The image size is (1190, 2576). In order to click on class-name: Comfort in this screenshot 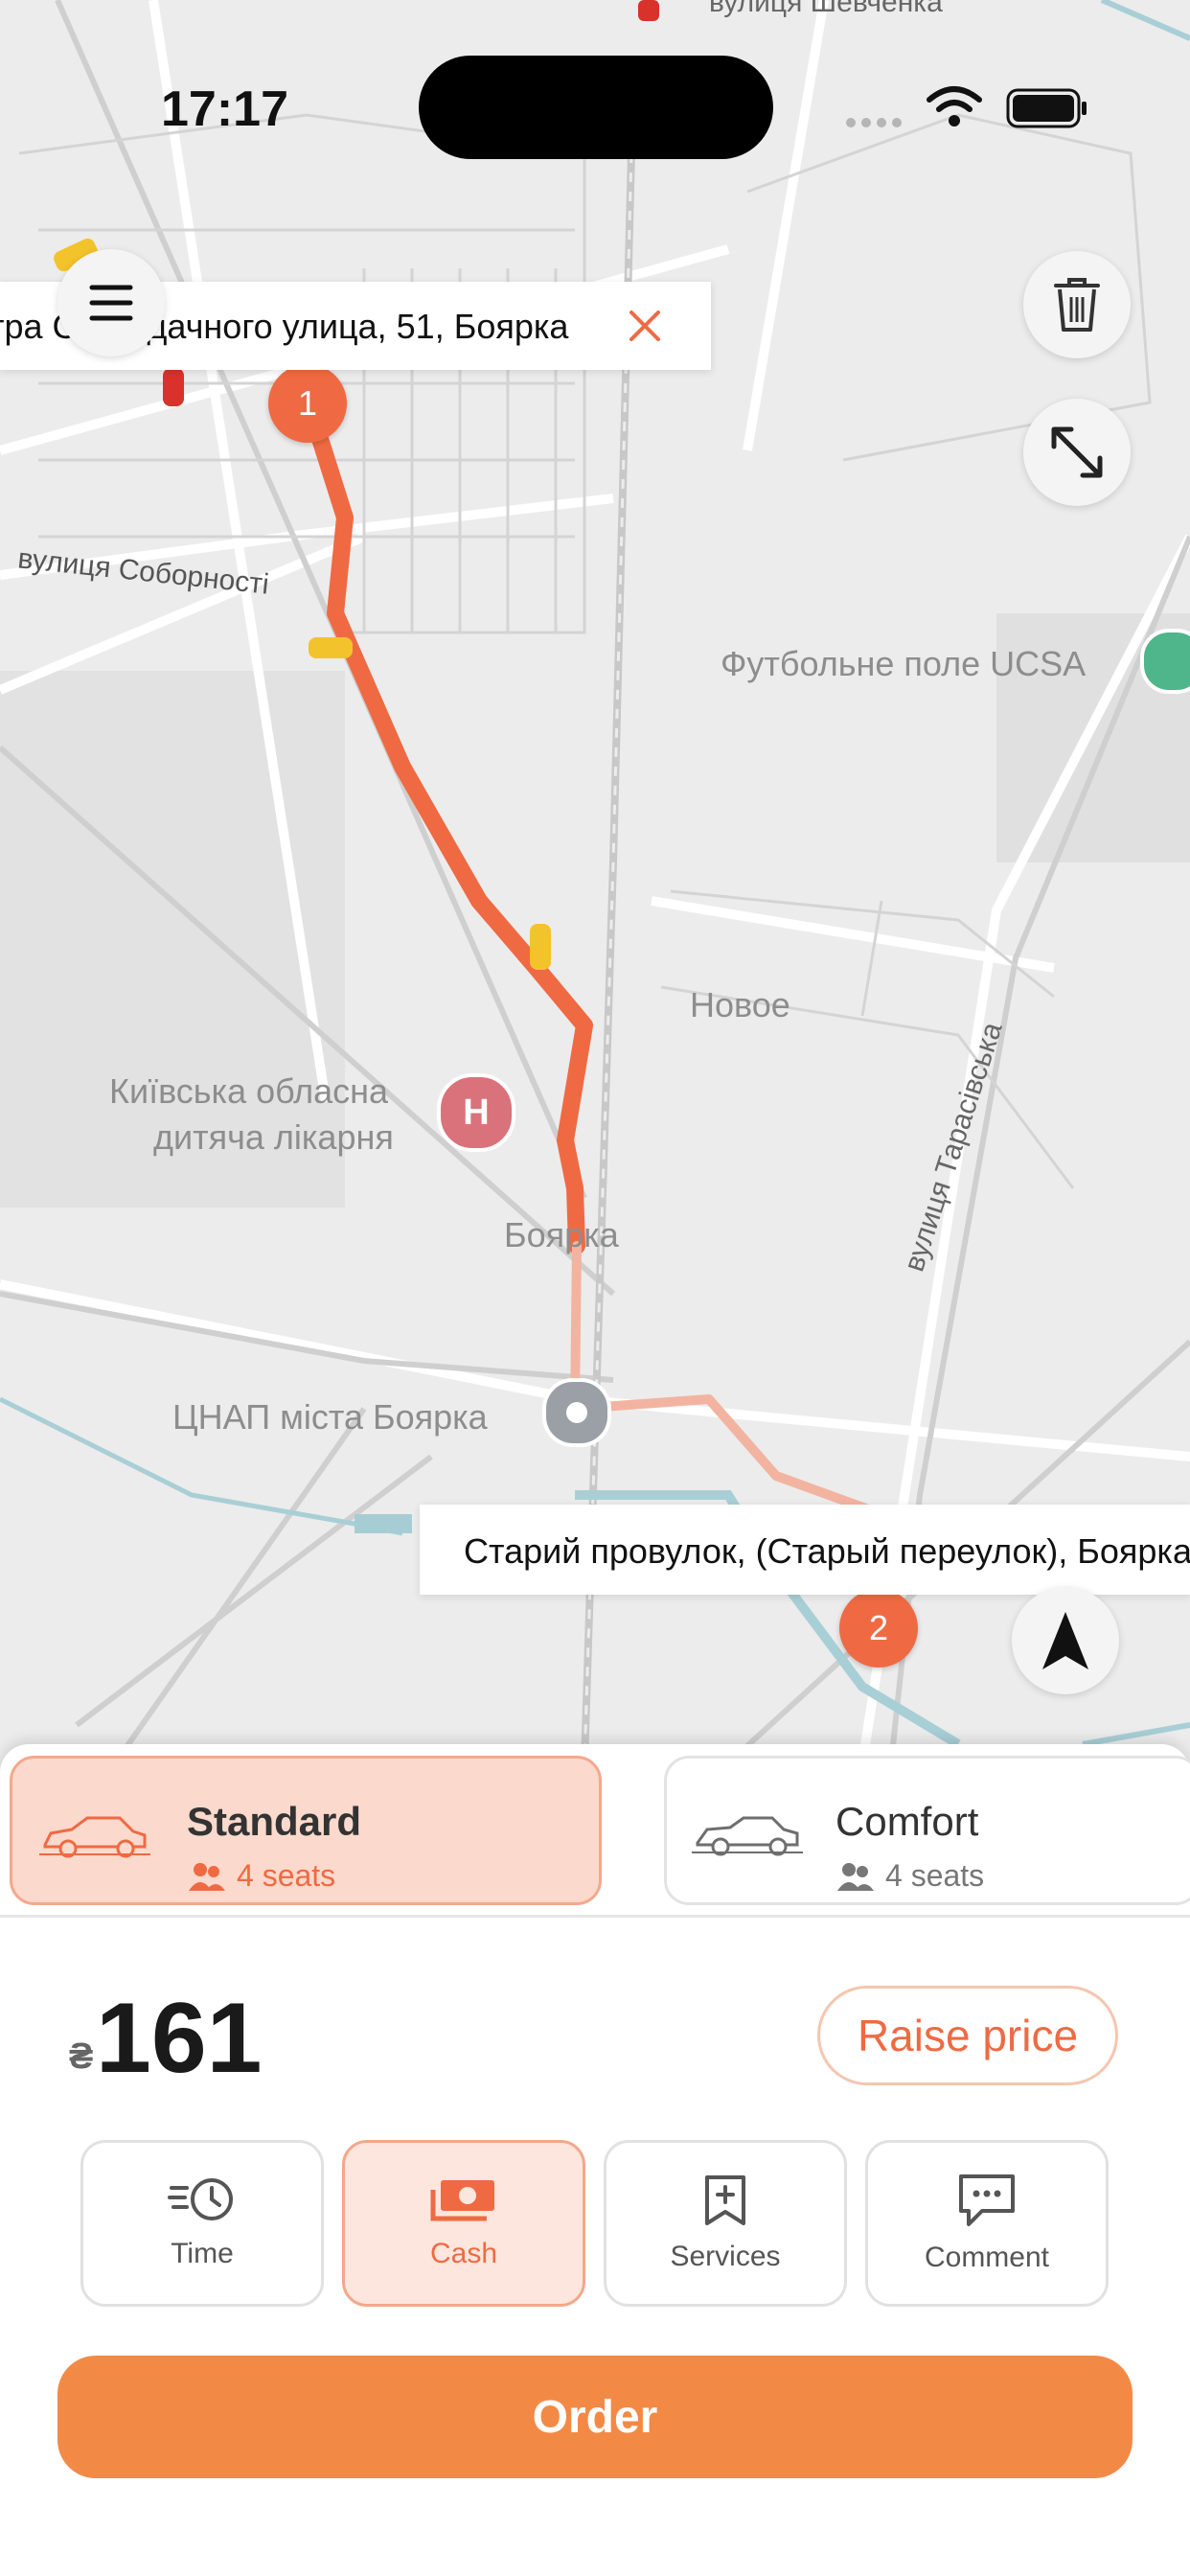, I will do `click(907, 1821)`.